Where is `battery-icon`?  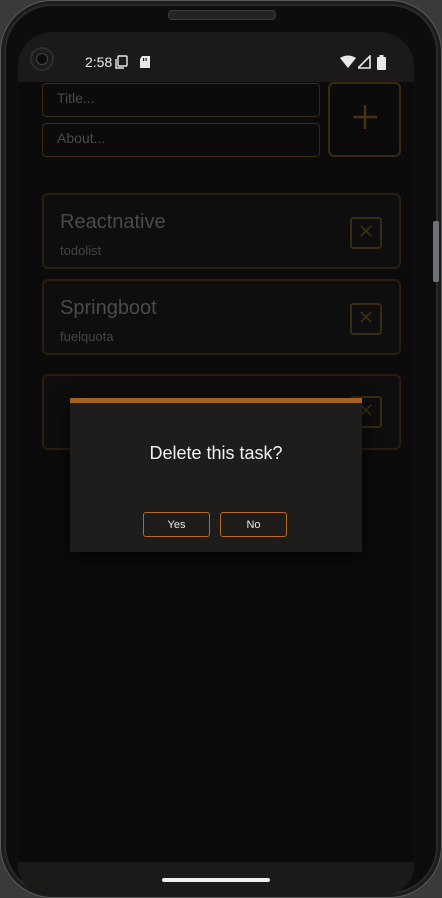 battery-icon is located at coordinates (381, 65).